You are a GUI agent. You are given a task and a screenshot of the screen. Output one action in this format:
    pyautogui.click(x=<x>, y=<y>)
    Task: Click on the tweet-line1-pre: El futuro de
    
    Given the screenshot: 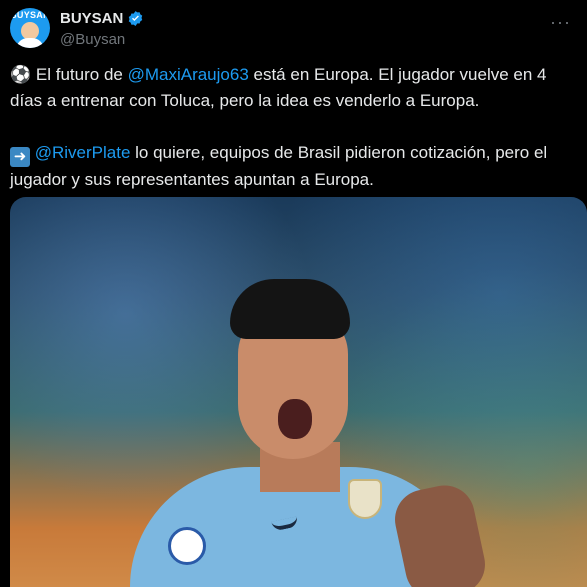 What is the action you would take?
    pyautogui.click(x=81, y=74)
    